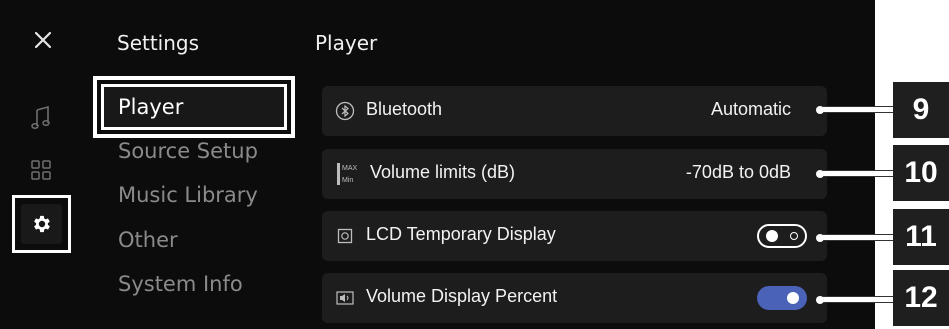 This screenshot has height=329, width=949. I want to click on lcd-temporary-display-row: LCD Temporary Display, so click(574, 236).